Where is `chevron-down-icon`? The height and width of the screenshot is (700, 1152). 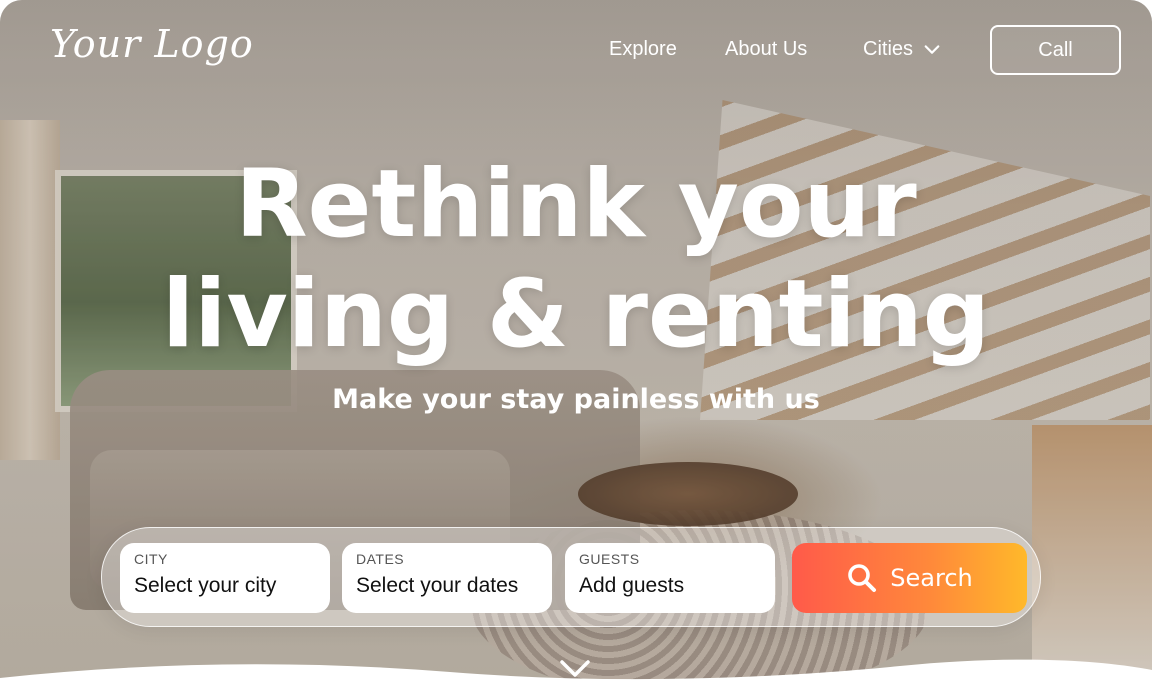 chevron-down-icon is located at coordinates (932, 49).